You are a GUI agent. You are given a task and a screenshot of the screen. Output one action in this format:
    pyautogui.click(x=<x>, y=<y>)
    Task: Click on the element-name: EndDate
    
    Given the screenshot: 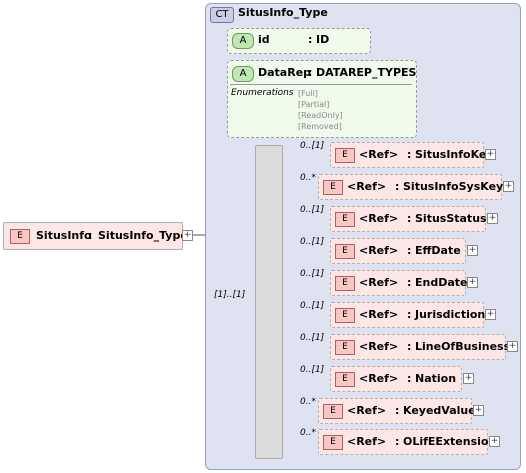 What is the action you would take?
    pyautogui.click(x=441, y=282)
    